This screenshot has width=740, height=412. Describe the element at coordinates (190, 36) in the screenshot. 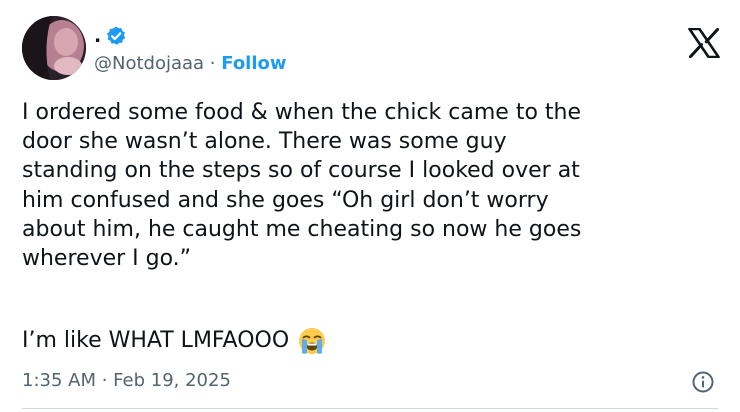

I see `display-name-row: .` at that location.